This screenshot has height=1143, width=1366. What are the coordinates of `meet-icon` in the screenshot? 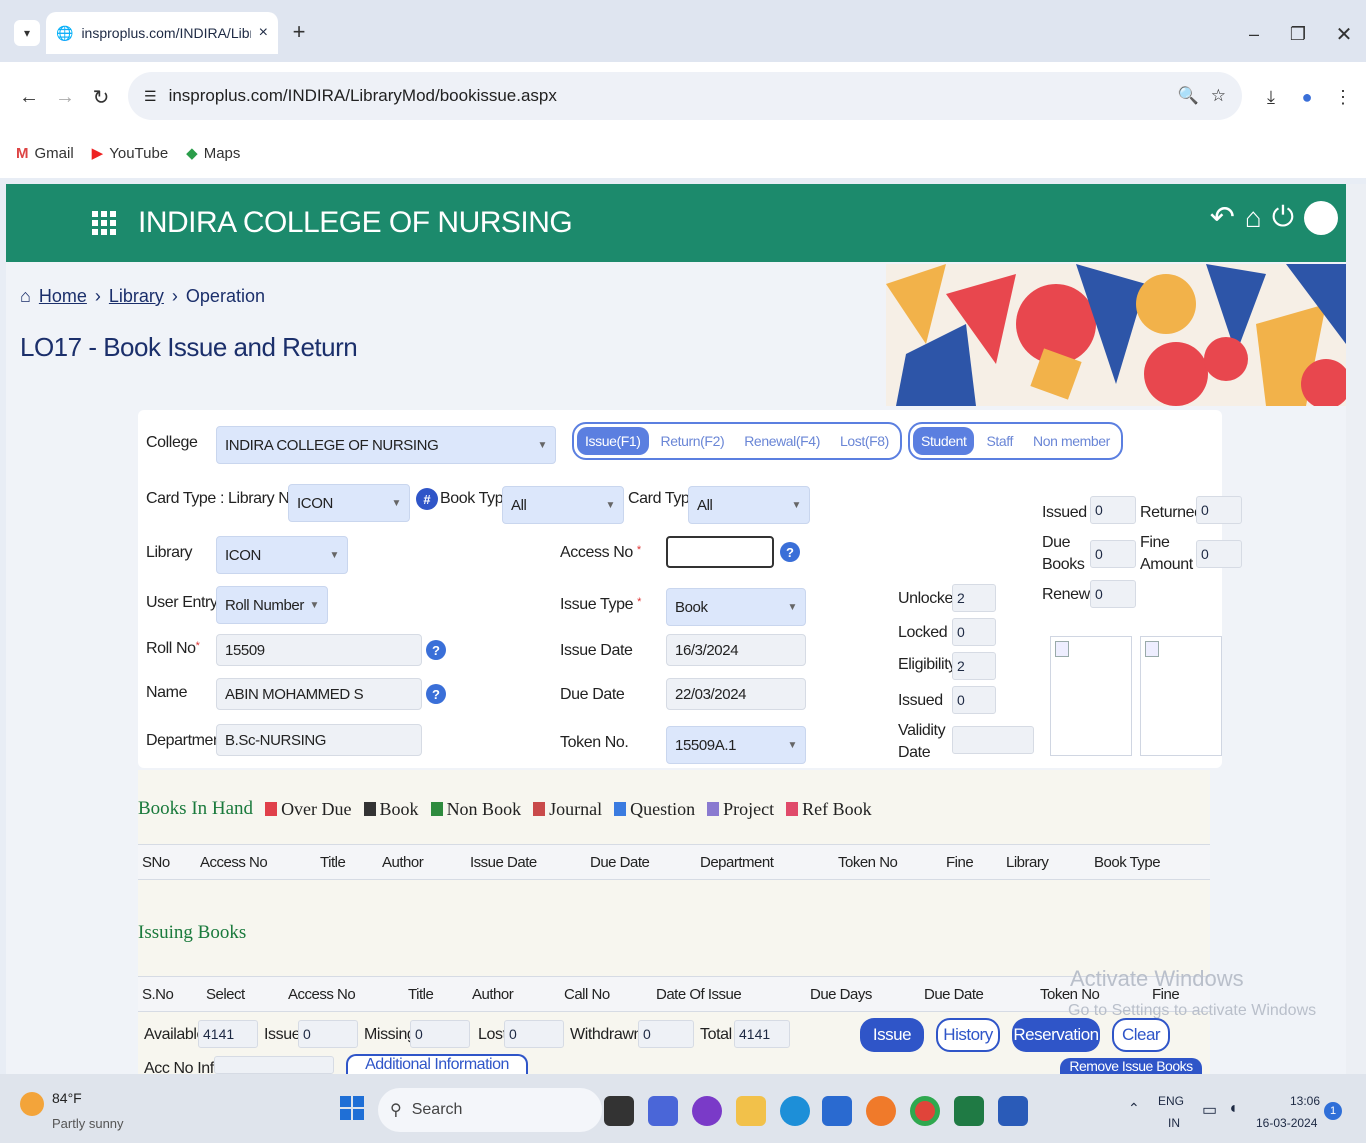 It's located at (663, 1111).